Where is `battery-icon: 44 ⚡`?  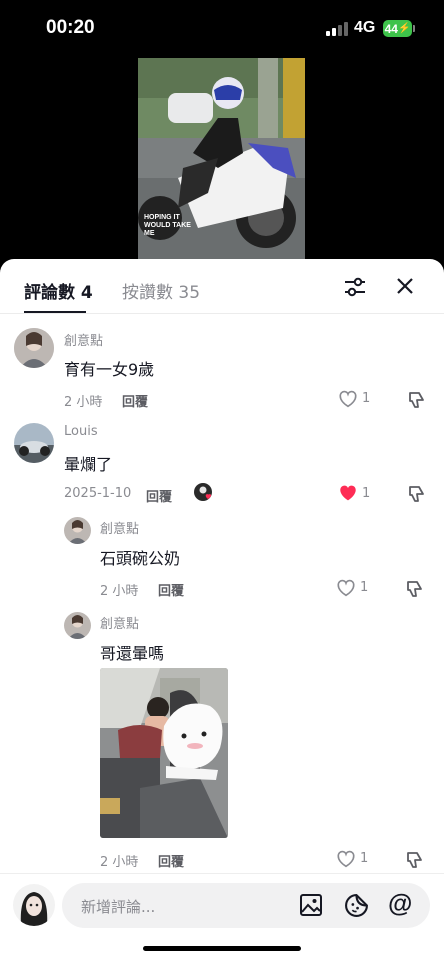
battery-icon: 44 ⚡ is located at coordinates (397, 28).